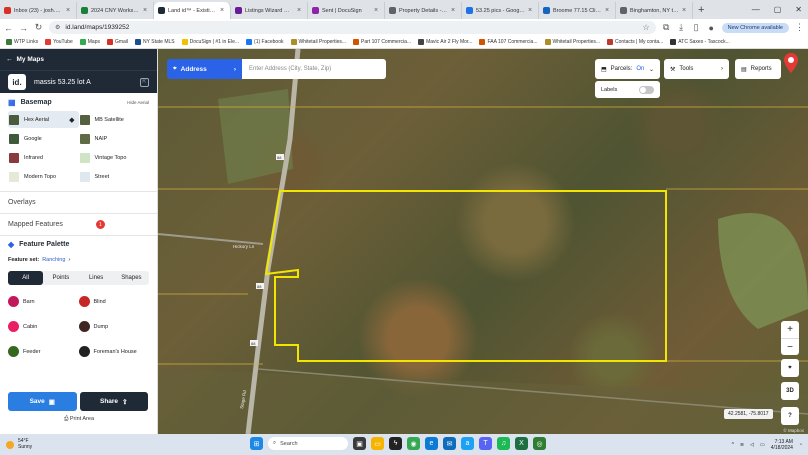 The image size is (808, 455). Describe the element at coordinates (114, 176) in the screenshot. I see `basemap-option: Street` at that location.